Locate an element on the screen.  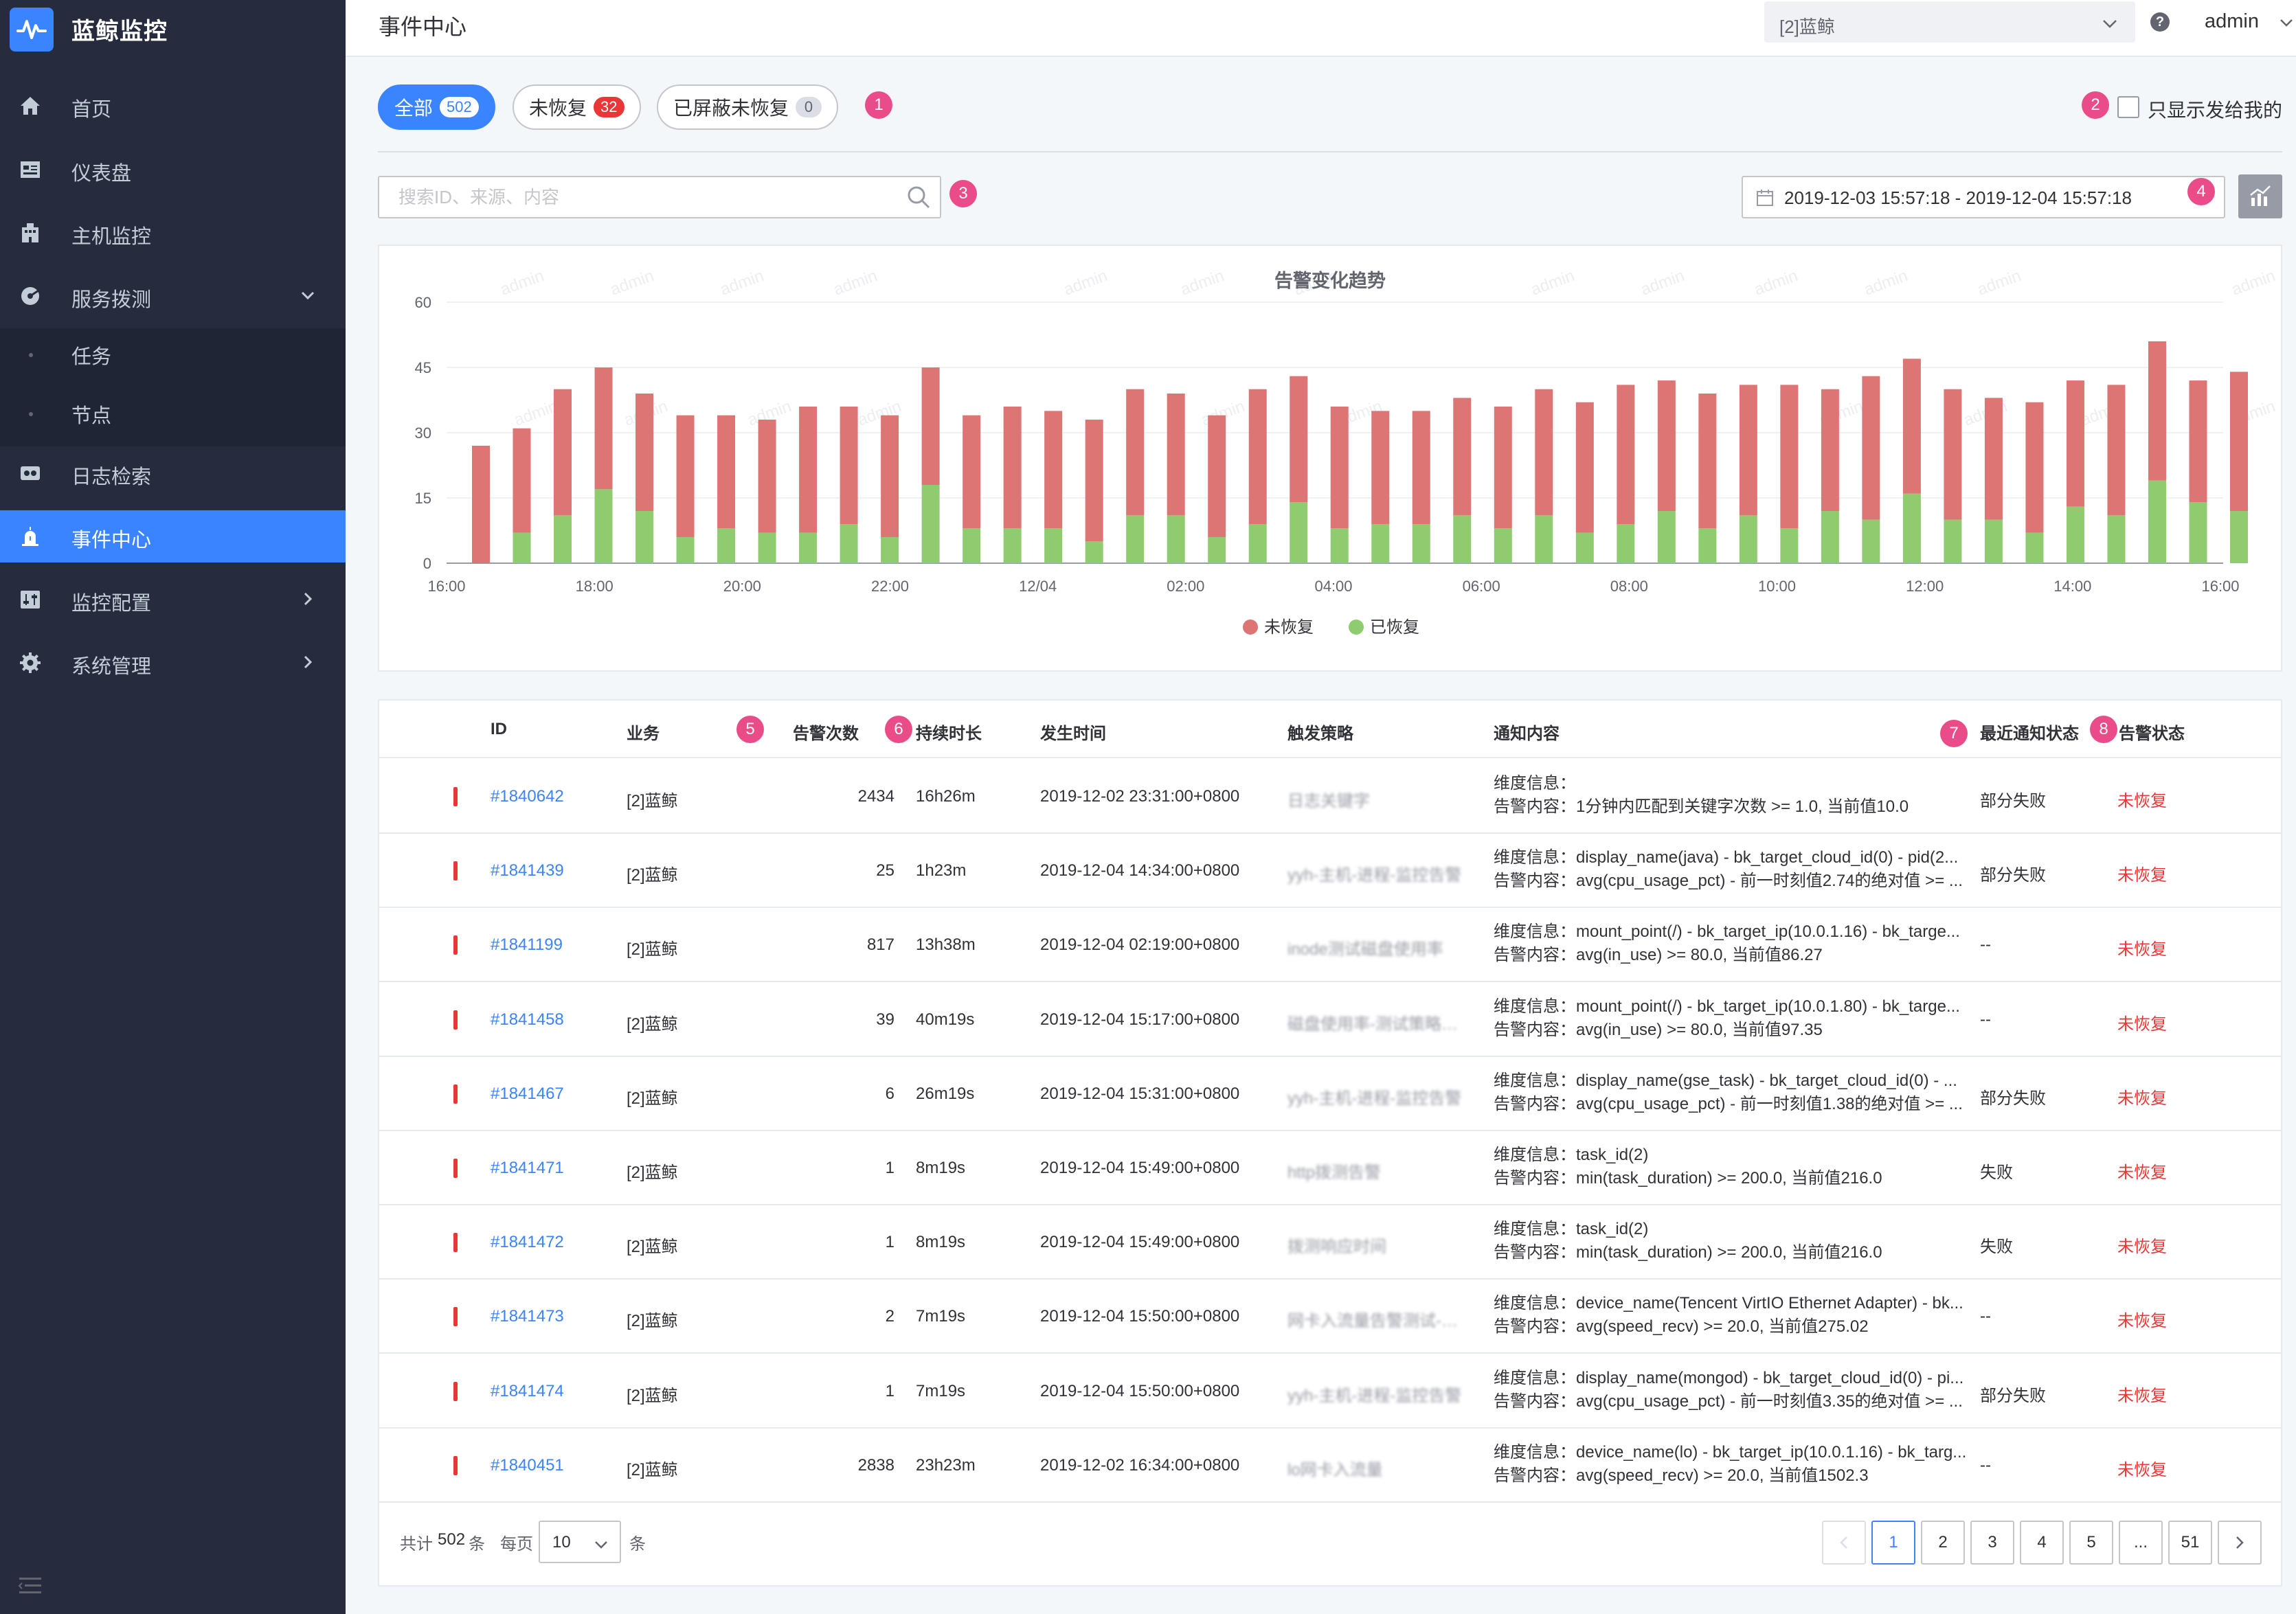
column-header: 告警次数 is located at coordinates (826, 732).